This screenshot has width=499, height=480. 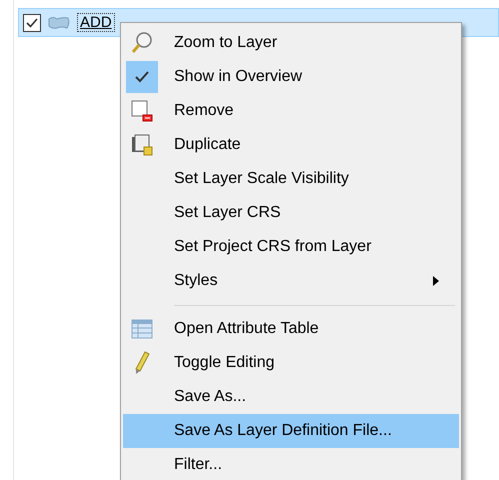 What do you see at coordinates (96, 22) in the screenshot?
I see `layer-name: ADD` at bounding box center [96, 22].